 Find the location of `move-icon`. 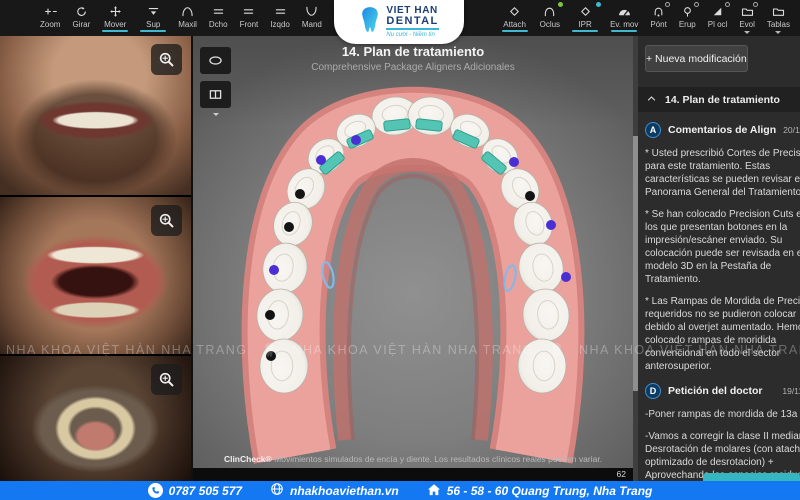

move-icon is located at coordinates (115, 11).